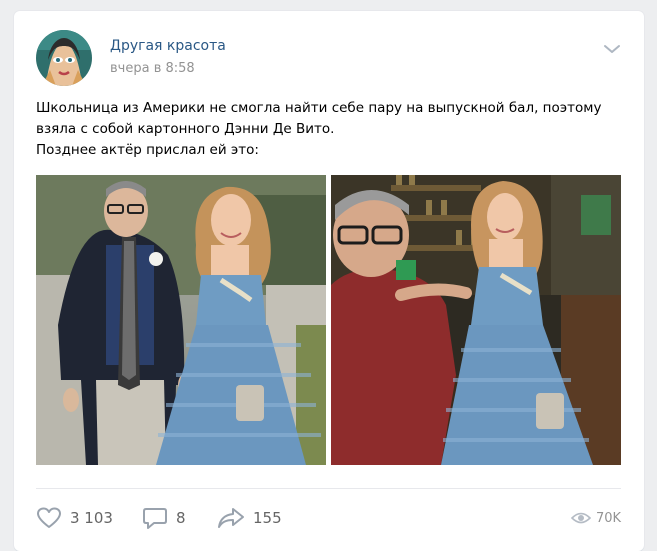 The width and height of the screenshot is (657, 551). I want to click on eye-icon, so click(581, 518).